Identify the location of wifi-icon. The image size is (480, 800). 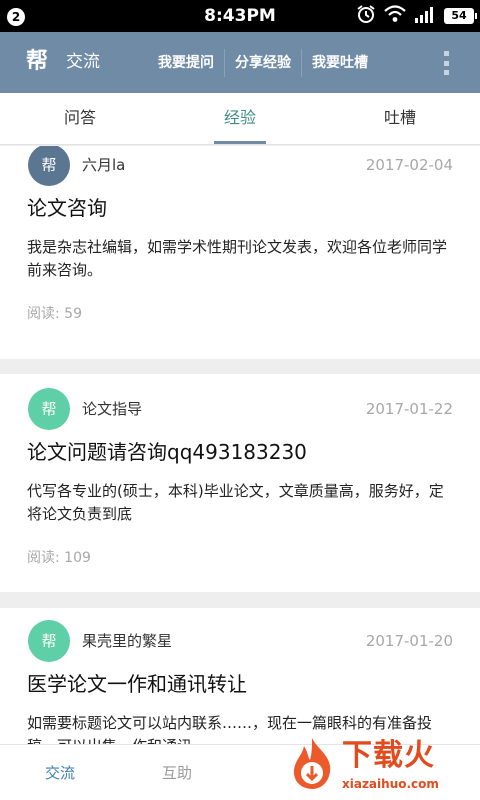
(395, 16).